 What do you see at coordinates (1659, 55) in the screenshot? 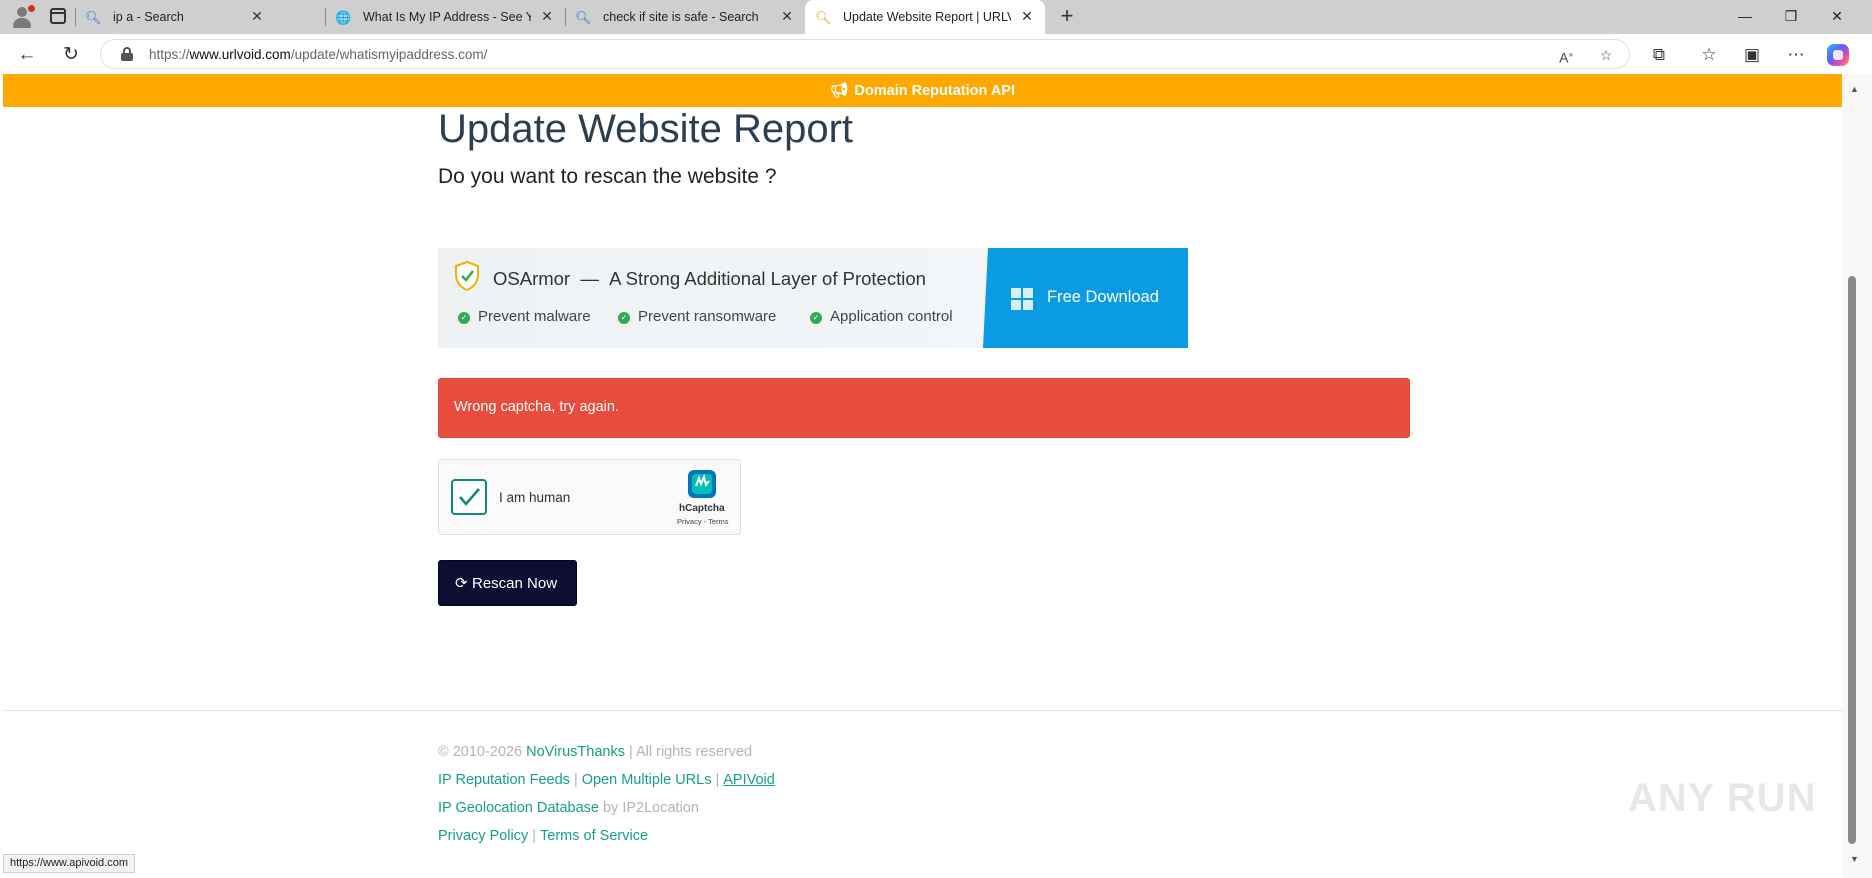
I see `extensions-icon: ⧉` at bounding box center [1659, 55].